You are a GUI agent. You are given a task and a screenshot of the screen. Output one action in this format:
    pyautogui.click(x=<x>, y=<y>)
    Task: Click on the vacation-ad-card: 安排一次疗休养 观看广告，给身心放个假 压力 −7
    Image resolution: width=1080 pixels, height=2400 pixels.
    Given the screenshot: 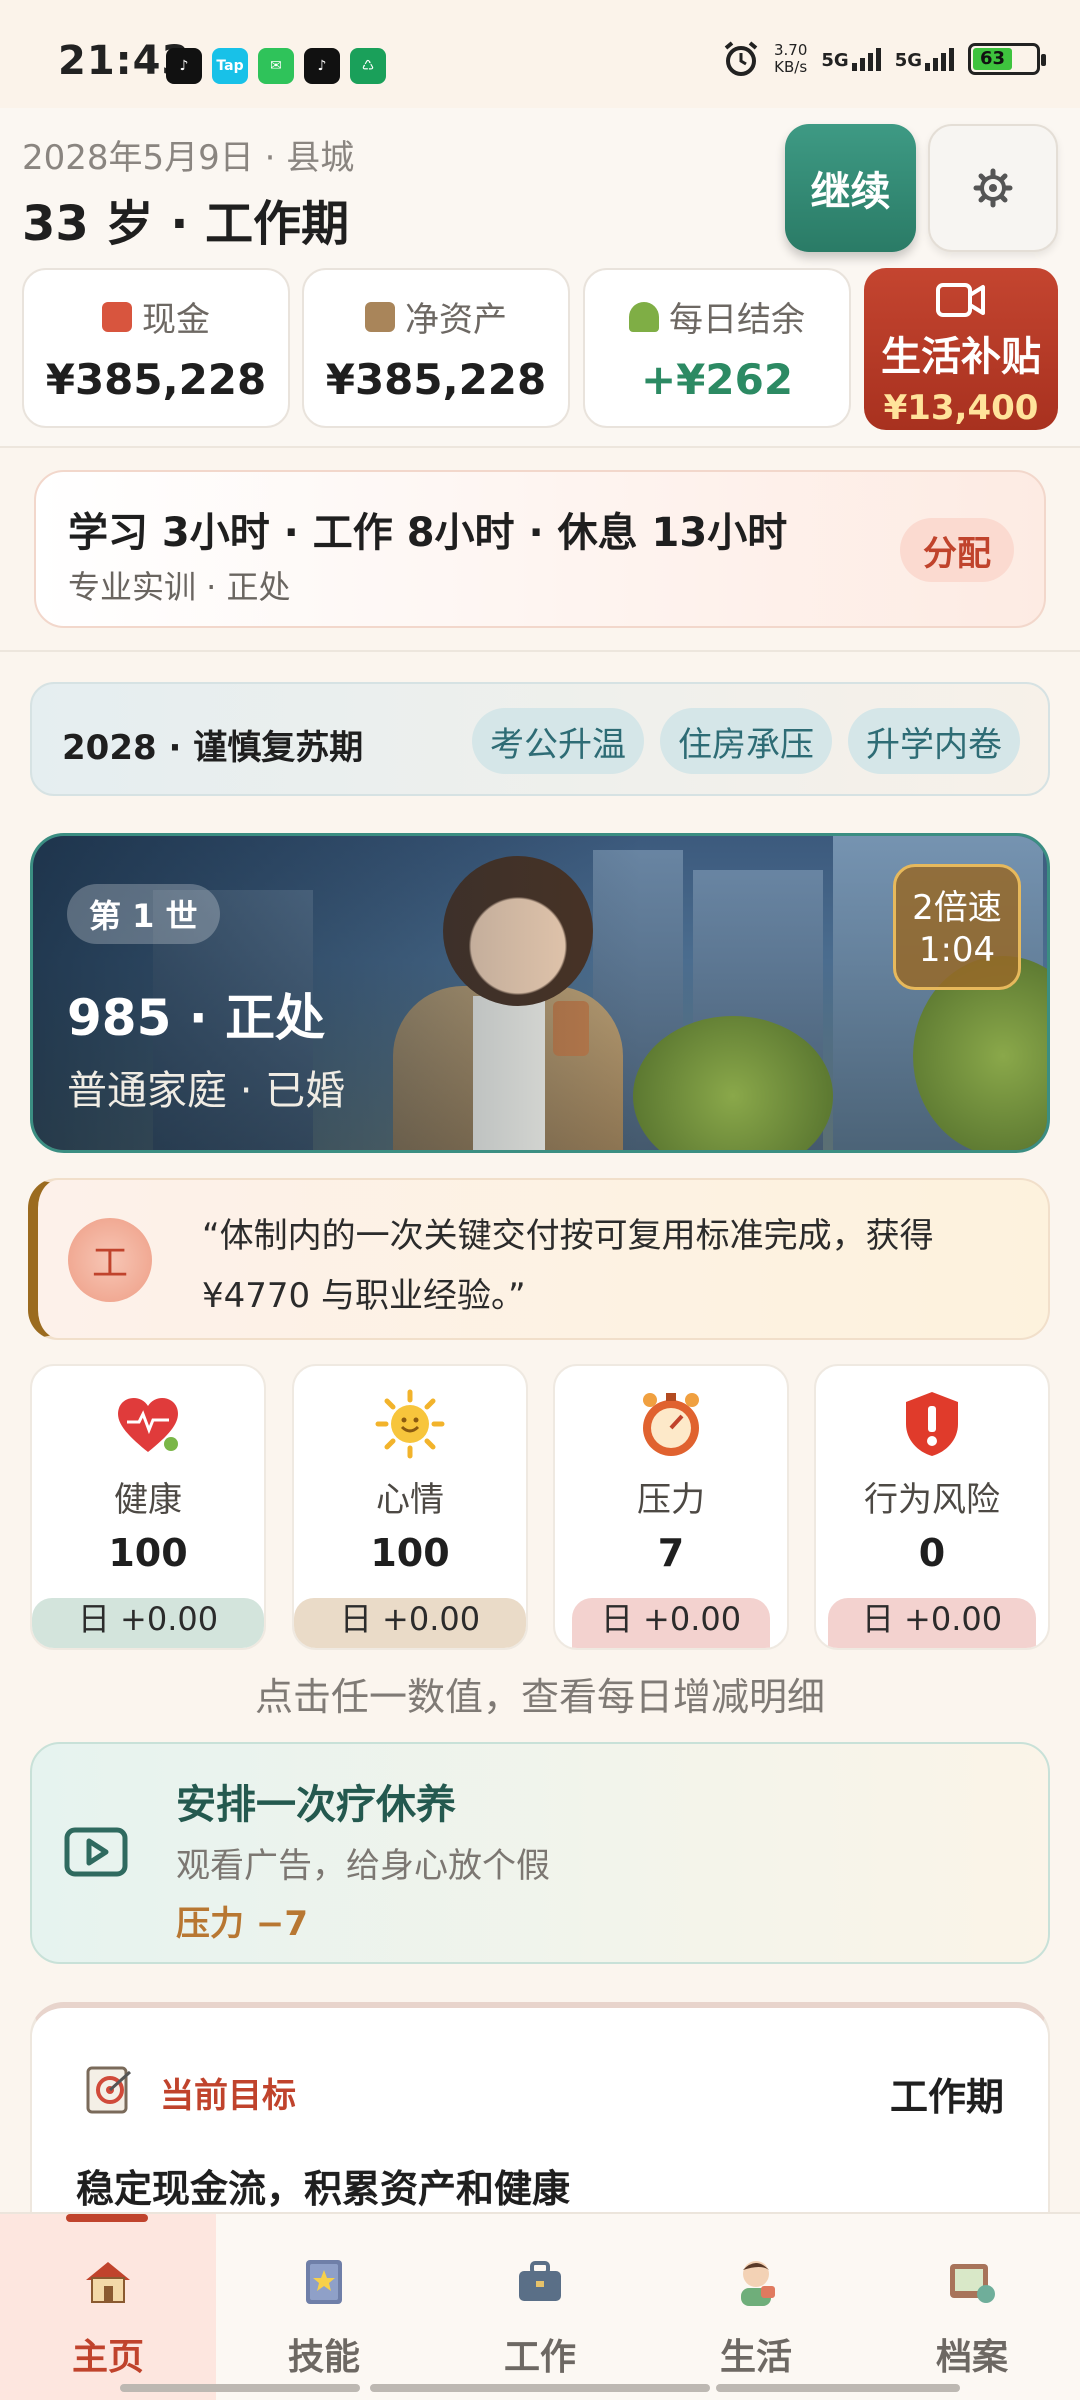 What is the action you would take?
    pyautogui.click(x=540, y=1853)
    